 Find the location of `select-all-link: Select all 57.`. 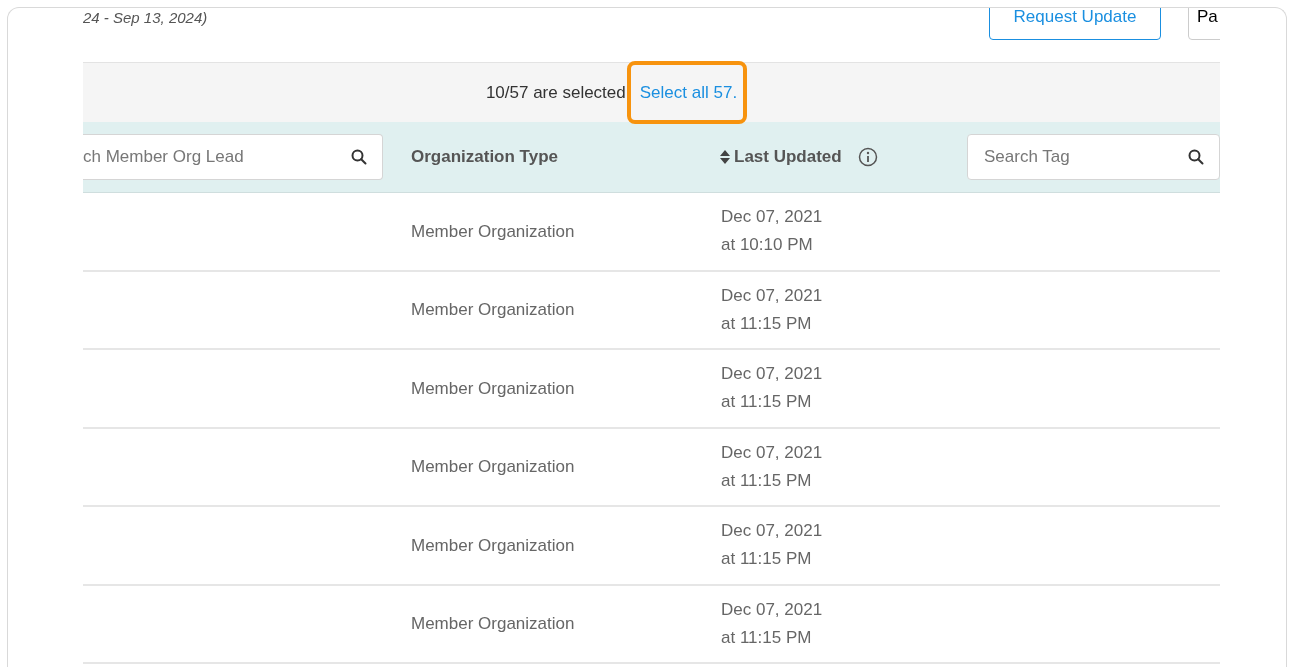

select-all-link: Select all 57. is located at coordinates (688, 92).